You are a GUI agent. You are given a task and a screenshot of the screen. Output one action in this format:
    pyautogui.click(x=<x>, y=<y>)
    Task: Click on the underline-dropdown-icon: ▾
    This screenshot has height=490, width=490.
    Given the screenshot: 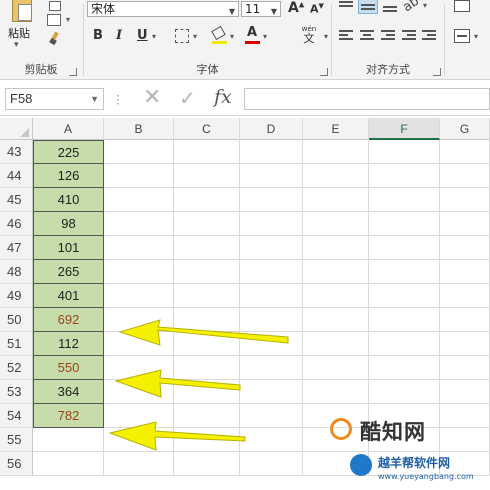 What is the action you would take?
    pyautogui.click(x=154, y=36)
    